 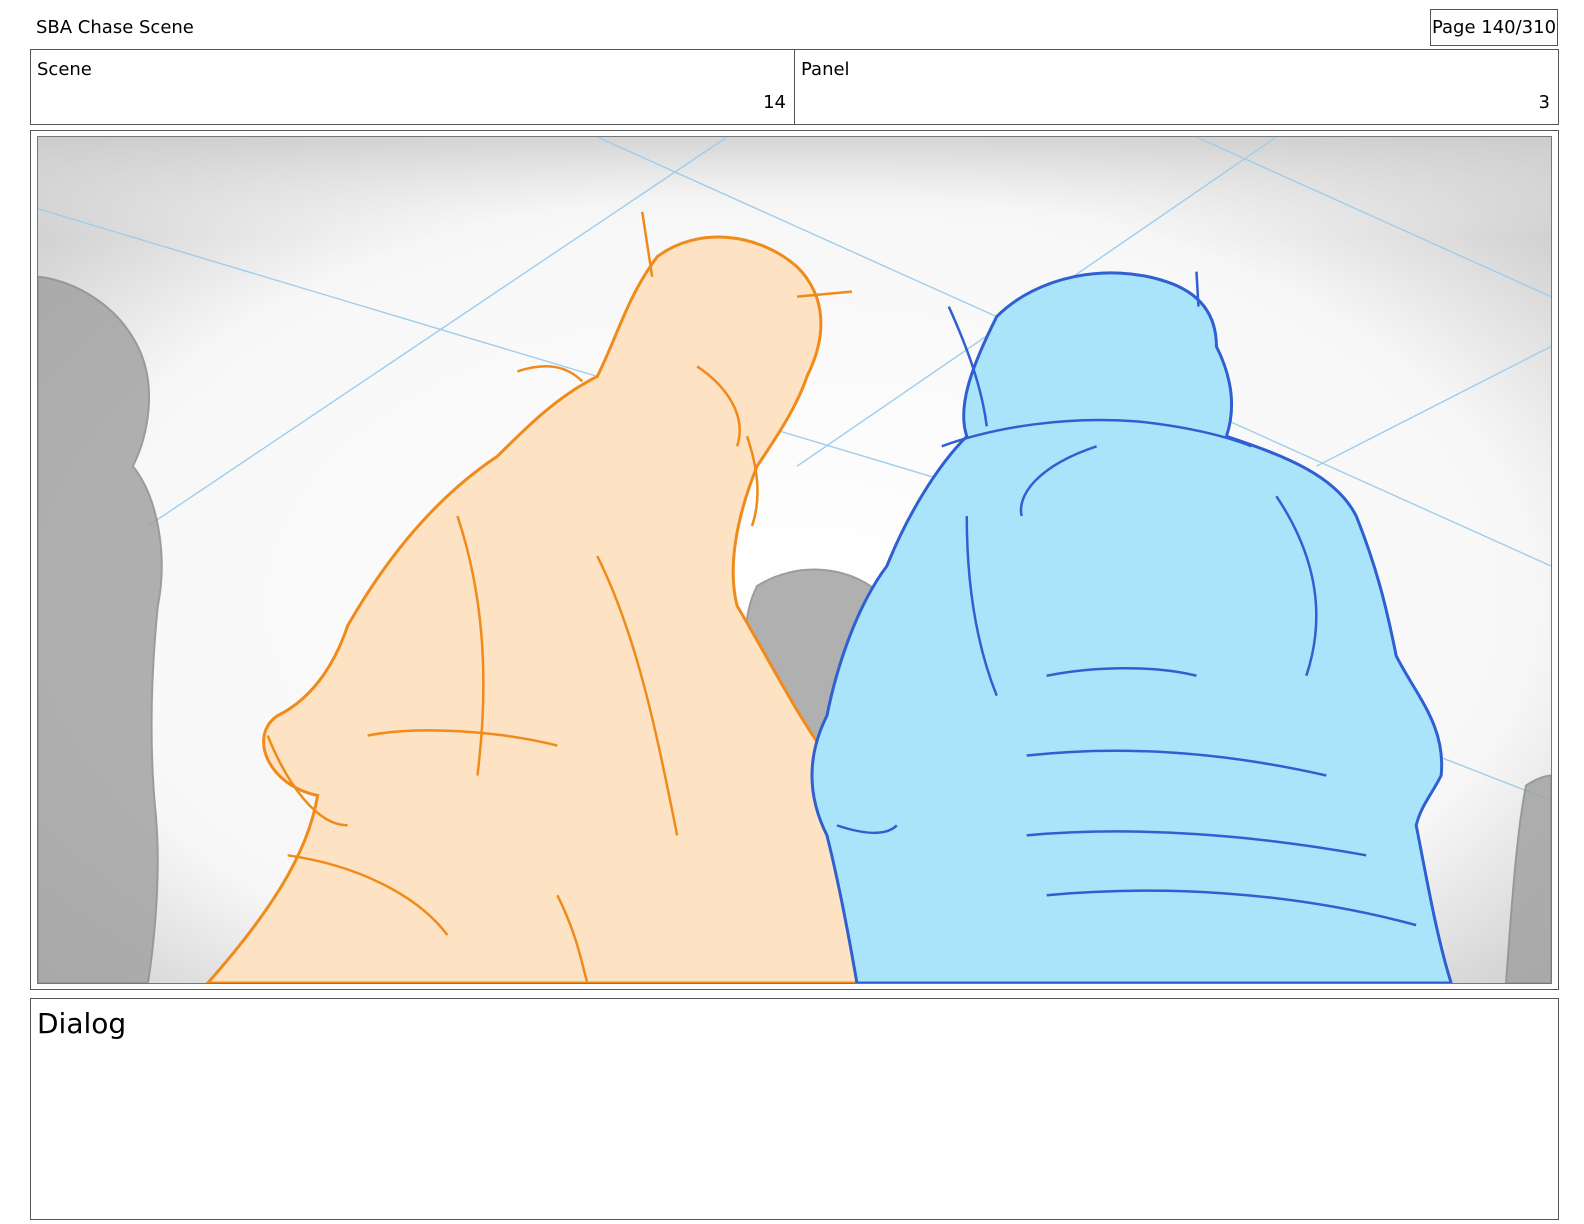 What do you see at coordinates (1544, 102) in the screenshot?
I see `panel-number: 3` at bounding box center [1544, 102].